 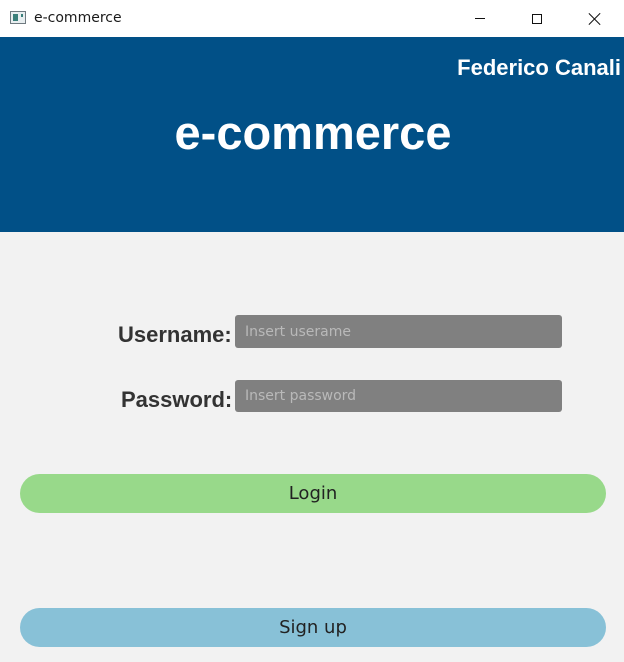 I want to click on minimize-button, so click(x=480, y=18).